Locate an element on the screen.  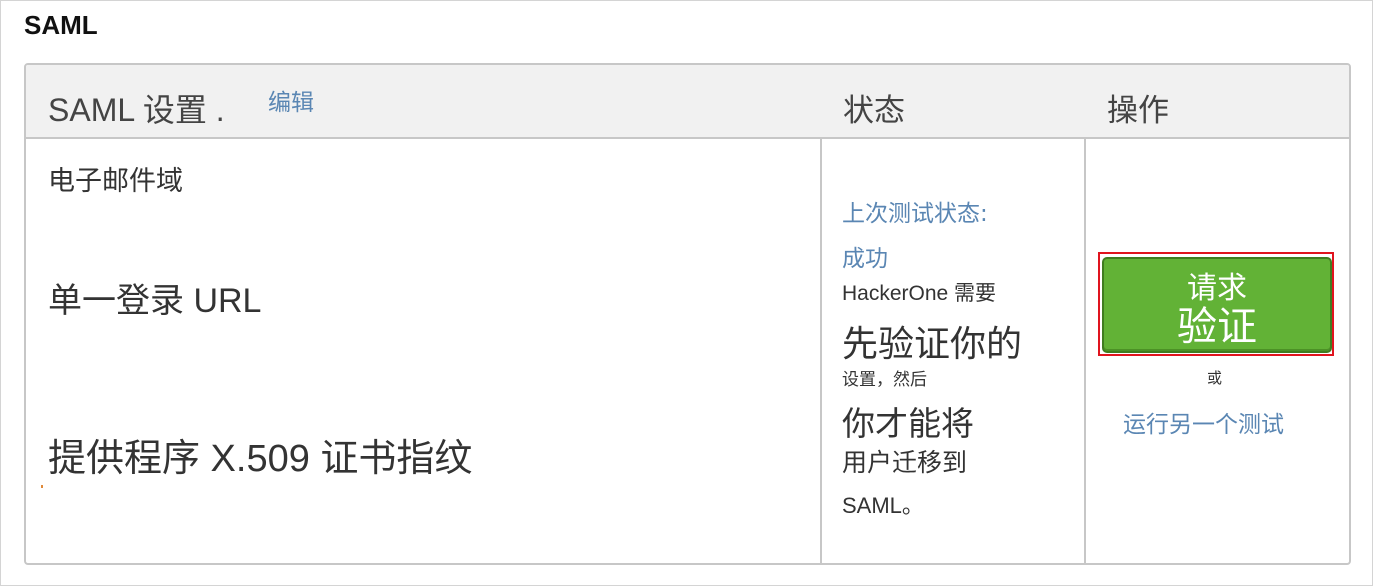
settings-column-header: SAML 设置 . is located at coordinates (136, 110).